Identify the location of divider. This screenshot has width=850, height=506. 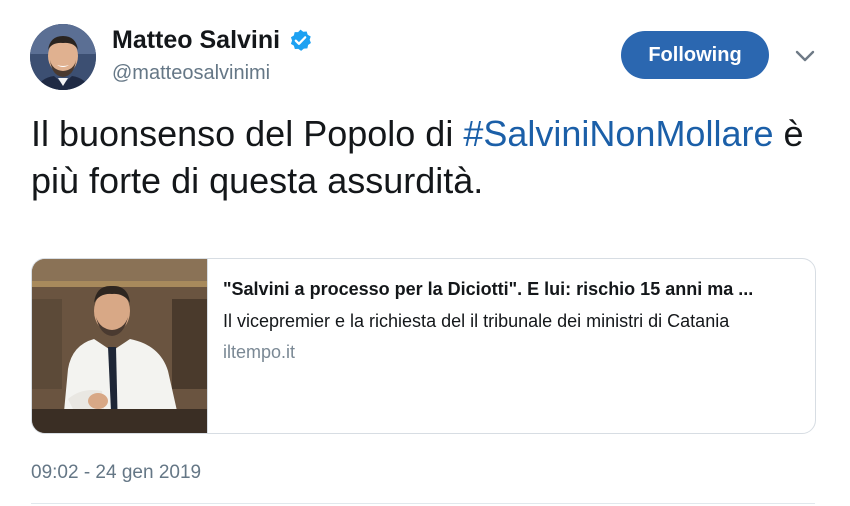
(423, 503).